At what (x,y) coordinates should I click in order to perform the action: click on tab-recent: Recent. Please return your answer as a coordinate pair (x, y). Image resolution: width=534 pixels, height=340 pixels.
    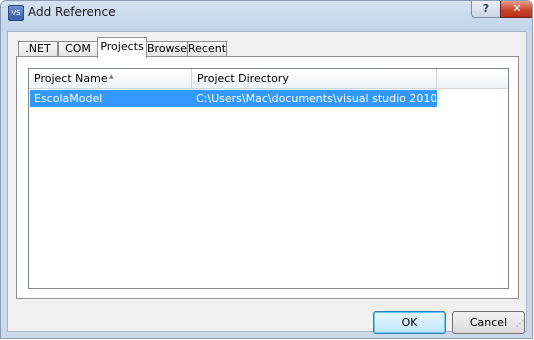
    Looking at the image, I should click on (207, 49).